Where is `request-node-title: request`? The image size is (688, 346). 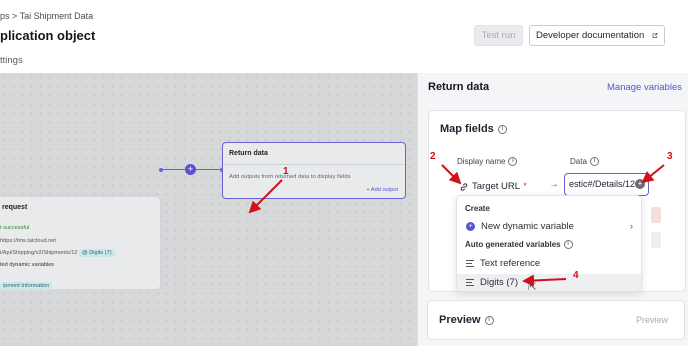 request-node-title: request is located at coordinates (15, 207).